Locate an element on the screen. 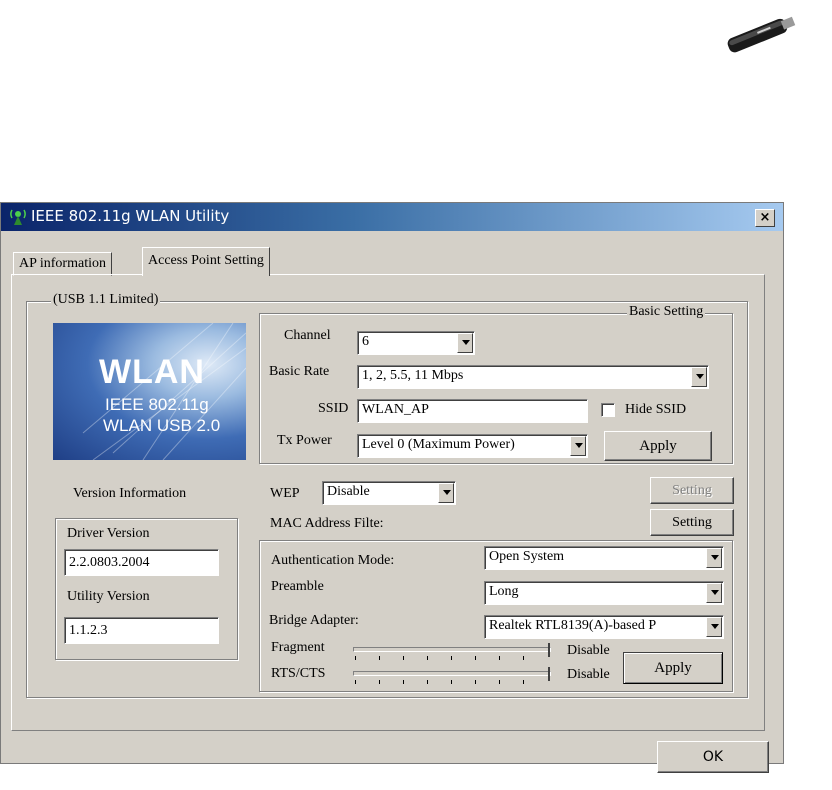 The image size is (832, 790). channel-select: 6 is located at coordinates (416, 343).